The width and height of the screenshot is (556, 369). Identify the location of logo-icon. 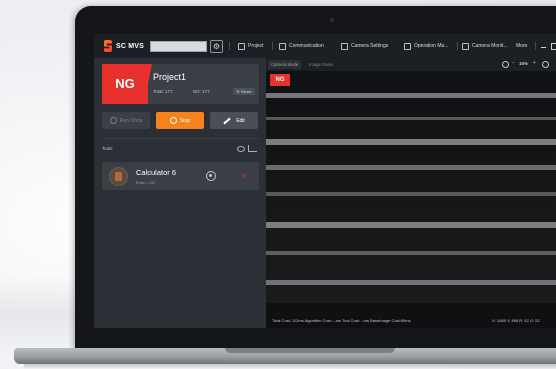
(108, 46).